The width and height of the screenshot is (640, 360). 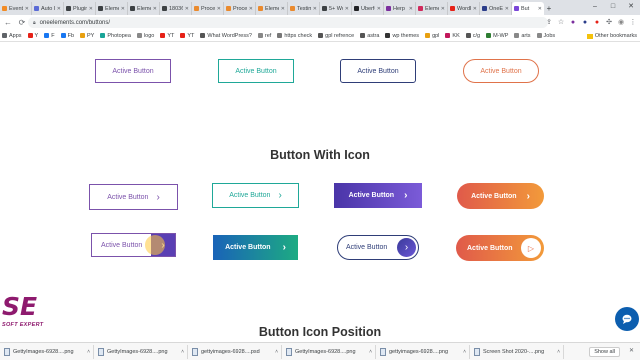 What do you see at coordinates (133, 245) in the screenshot?
I see `icon-button-hover-split: Active Button ›` at bounding box center [133, 245].